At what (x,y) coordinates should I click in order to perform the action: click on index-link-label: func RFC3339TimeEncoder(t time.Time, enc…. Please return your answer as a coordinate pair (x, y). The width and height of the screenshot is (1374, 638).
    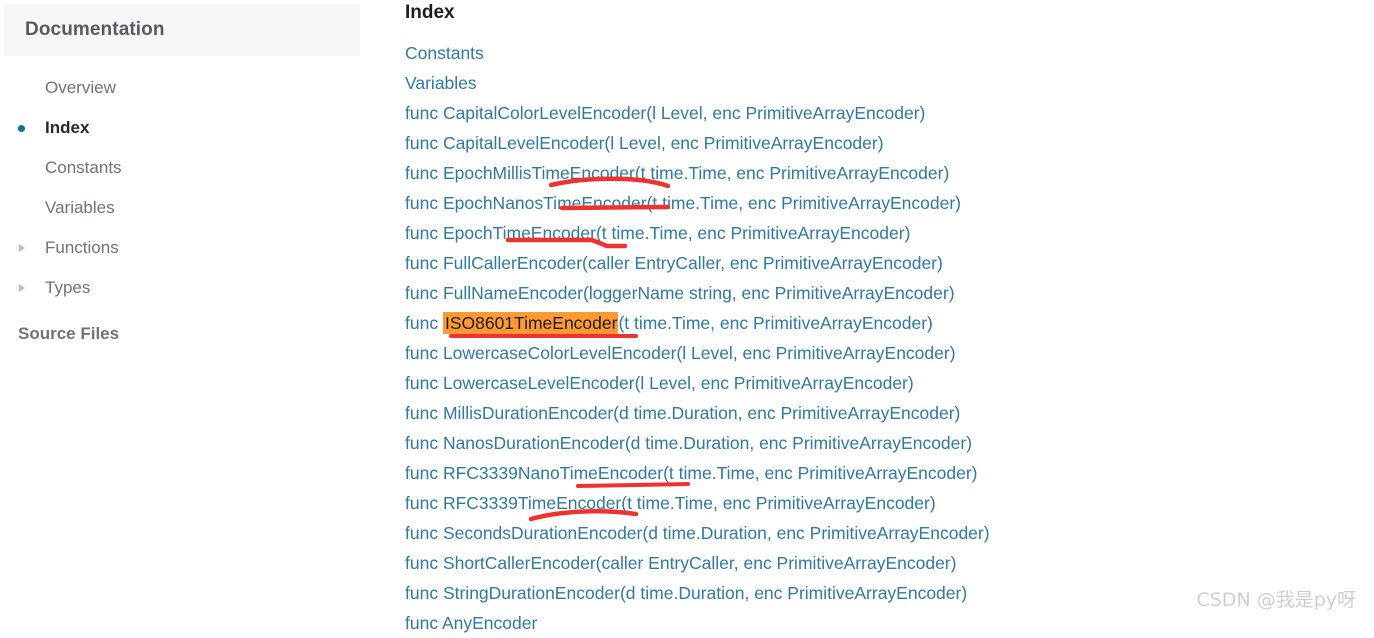
    Looking at the image, I should click on (670, 503).